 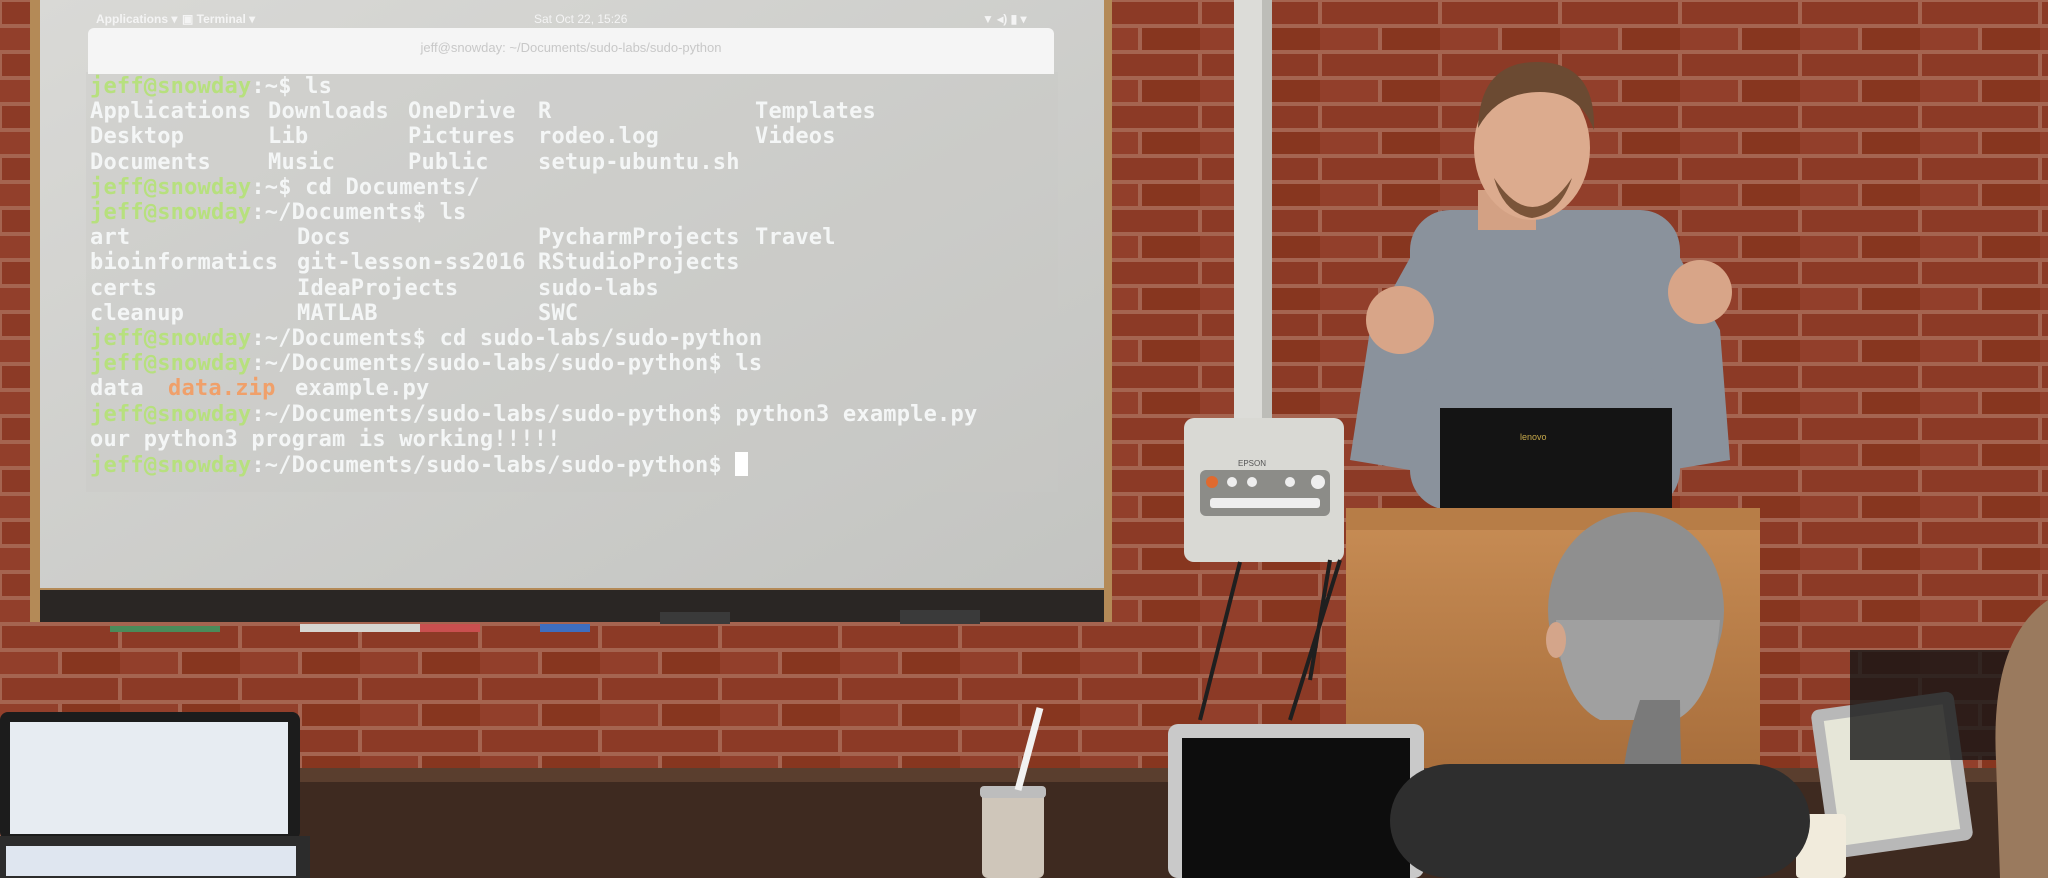 What do you see at coordinates (742, 464) in the screenshot?
I see `terminal-cursor` at bounding box center [742, 464].